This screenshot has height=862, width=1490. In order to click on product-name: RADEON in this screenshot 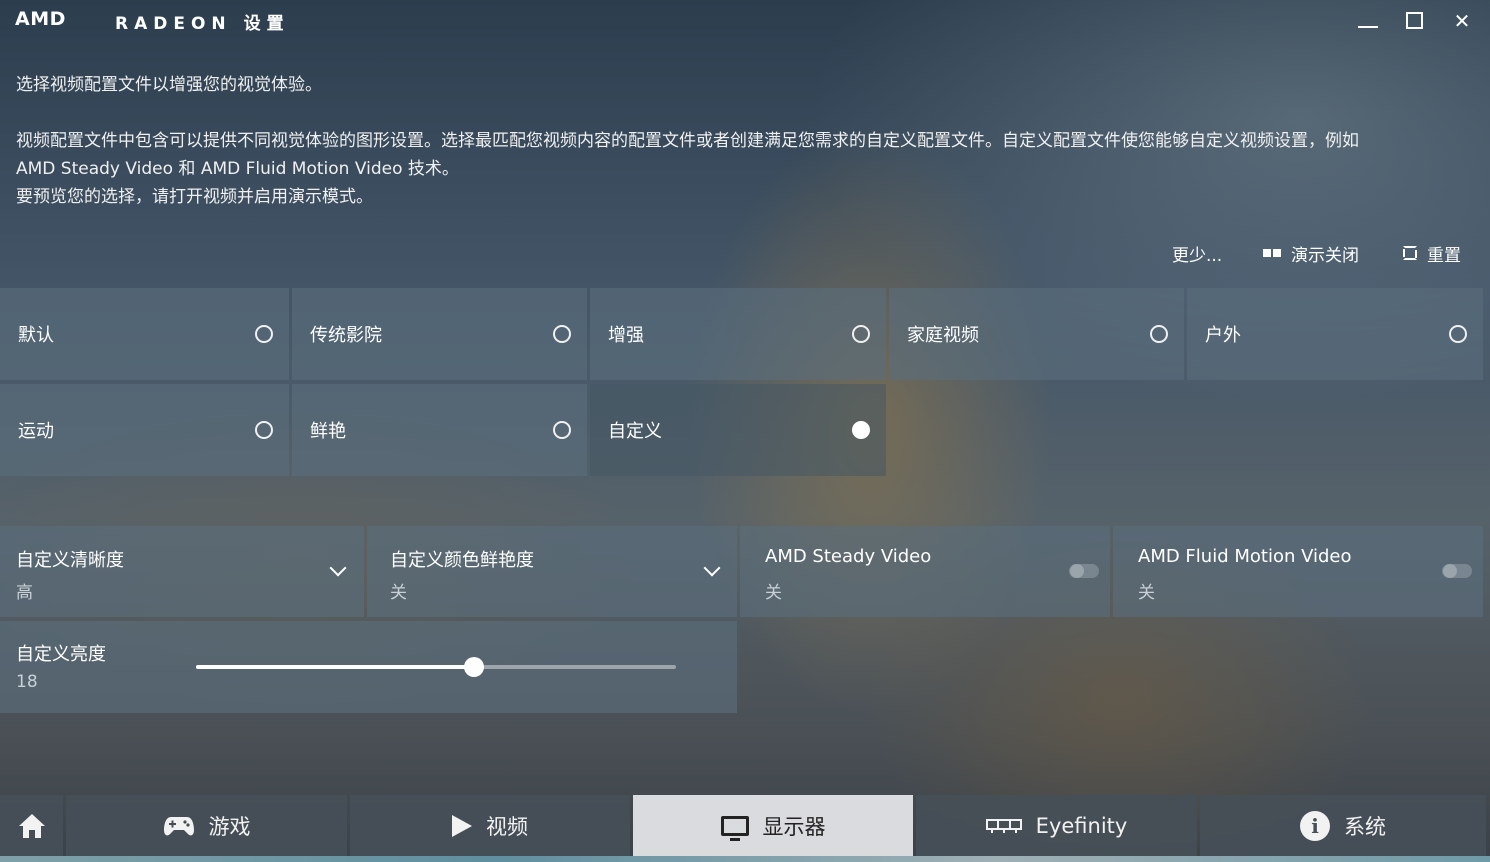, I will do `click(173, 24)`.